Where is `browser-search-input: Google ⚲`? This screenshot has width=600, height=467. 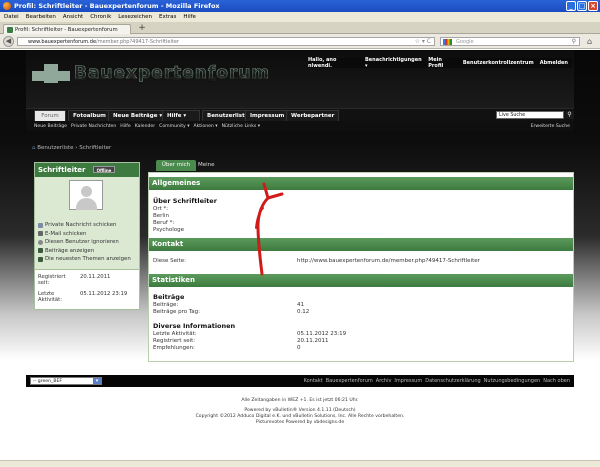
browser-search-input: Google ⚲ is located at coordinates (510, 41).